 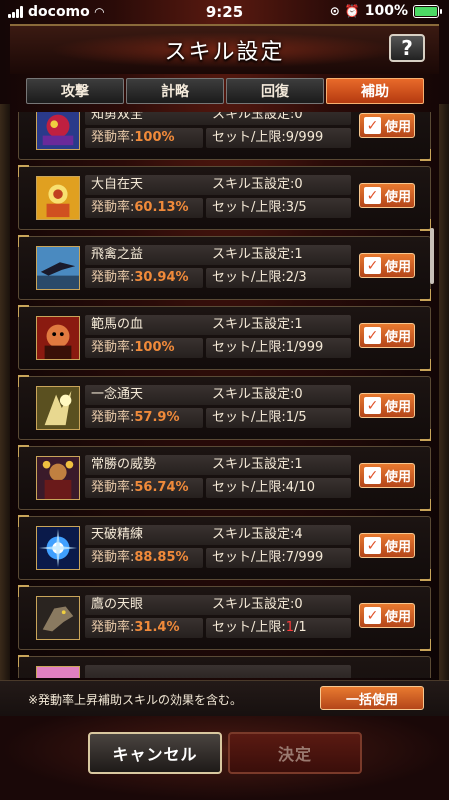 What do you see at coordinates (147, 325) in the screenshot?
I see `skill-name: 範馬の血` at bounding box center [147, 325].